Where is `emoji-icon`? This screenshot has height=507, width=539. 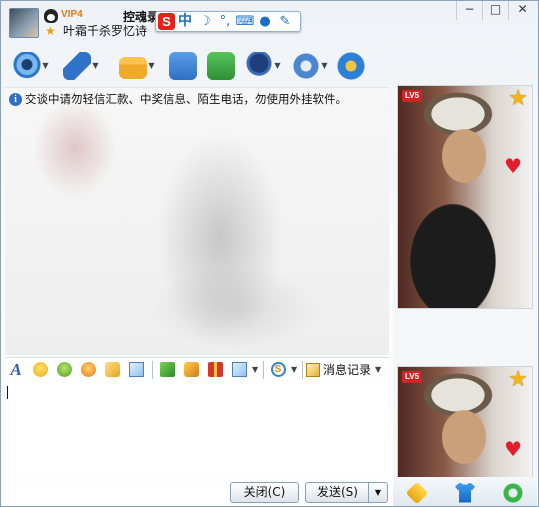
emoji-icon is located at coordinates (40, 369).